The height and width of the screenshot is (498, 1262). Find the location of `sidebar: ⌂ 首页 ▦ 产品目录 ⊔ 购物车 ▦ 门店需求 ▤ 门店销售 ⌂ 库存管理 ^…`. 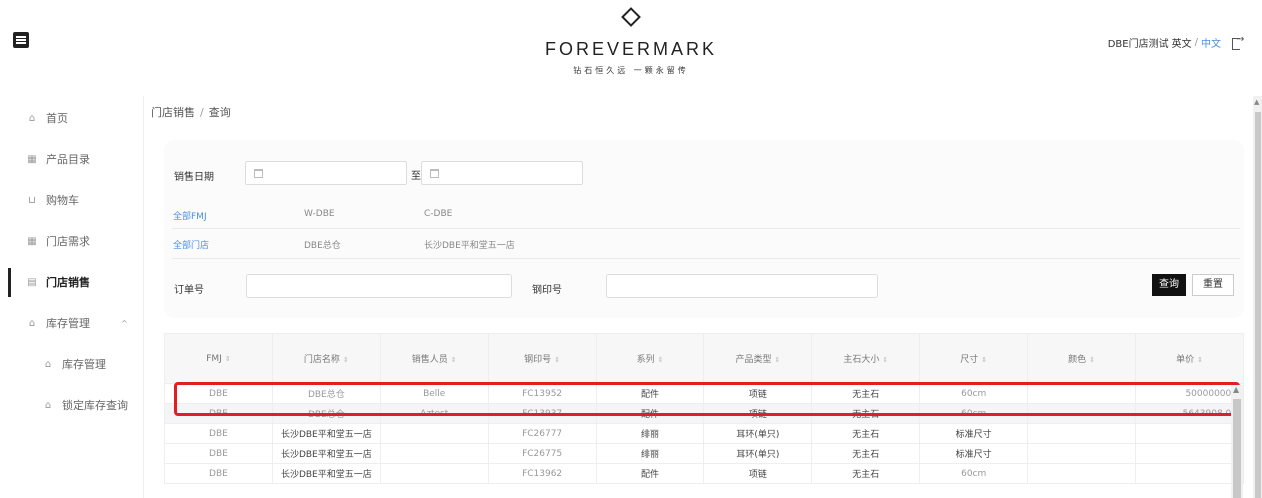

sidebar: ⌂ 首页 ▦ 产品目录 ⊔ 购物车 ▦ 门店需求 ▤ 门店销售 ⌂ 库存管理 ^… is located at coordinates (72, 297).